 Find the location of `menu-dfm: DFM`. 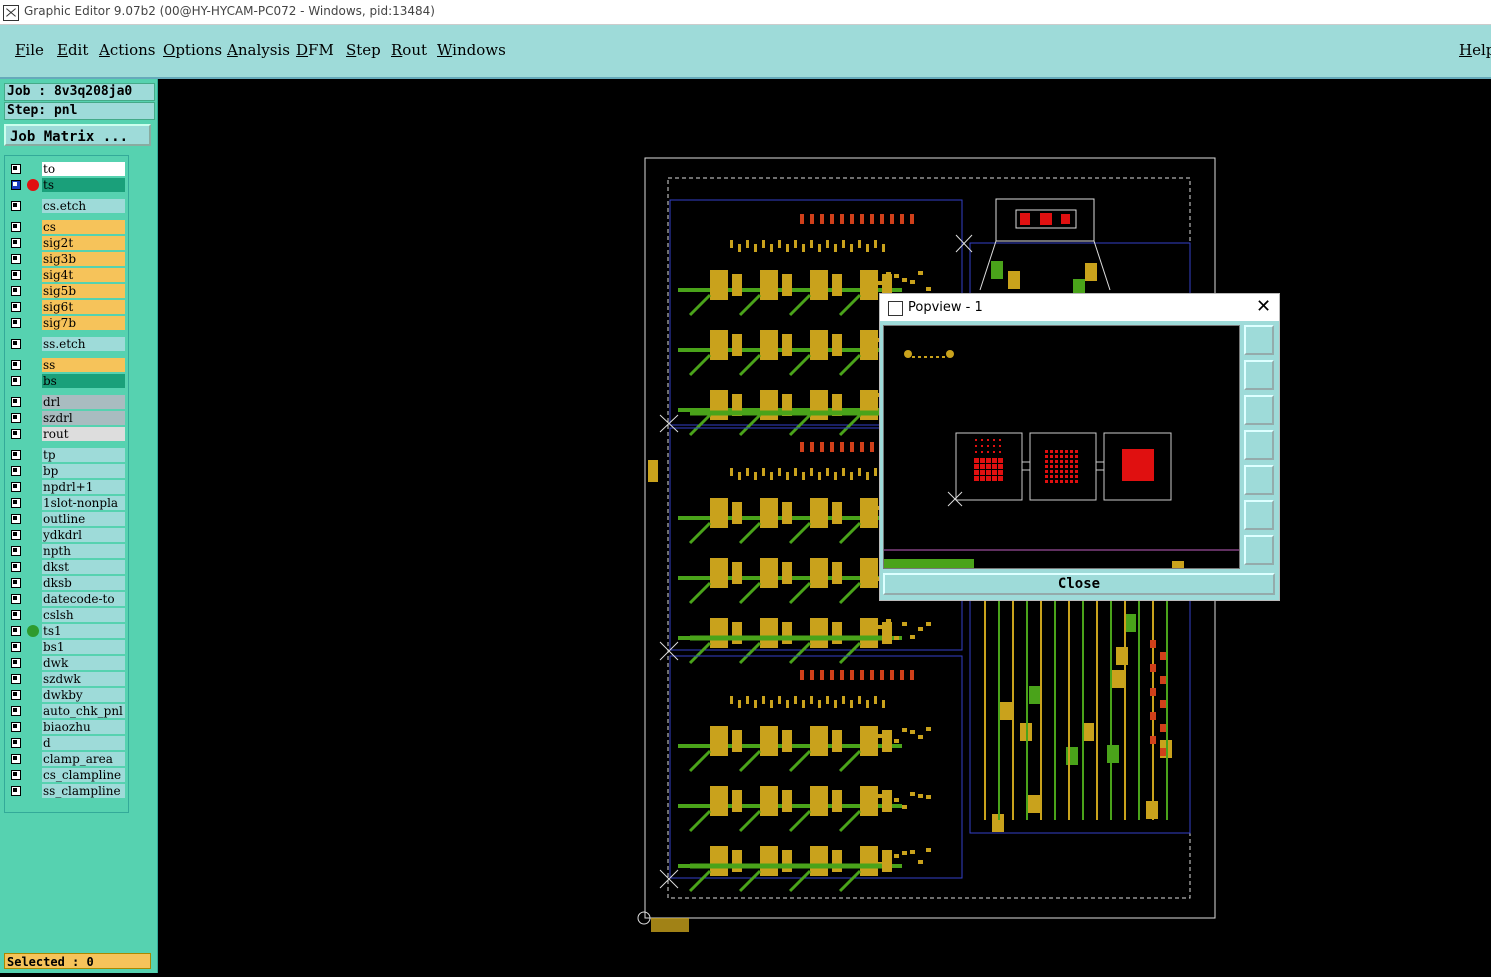

menu-dfm: DFM is located at coordinates (315, 50).